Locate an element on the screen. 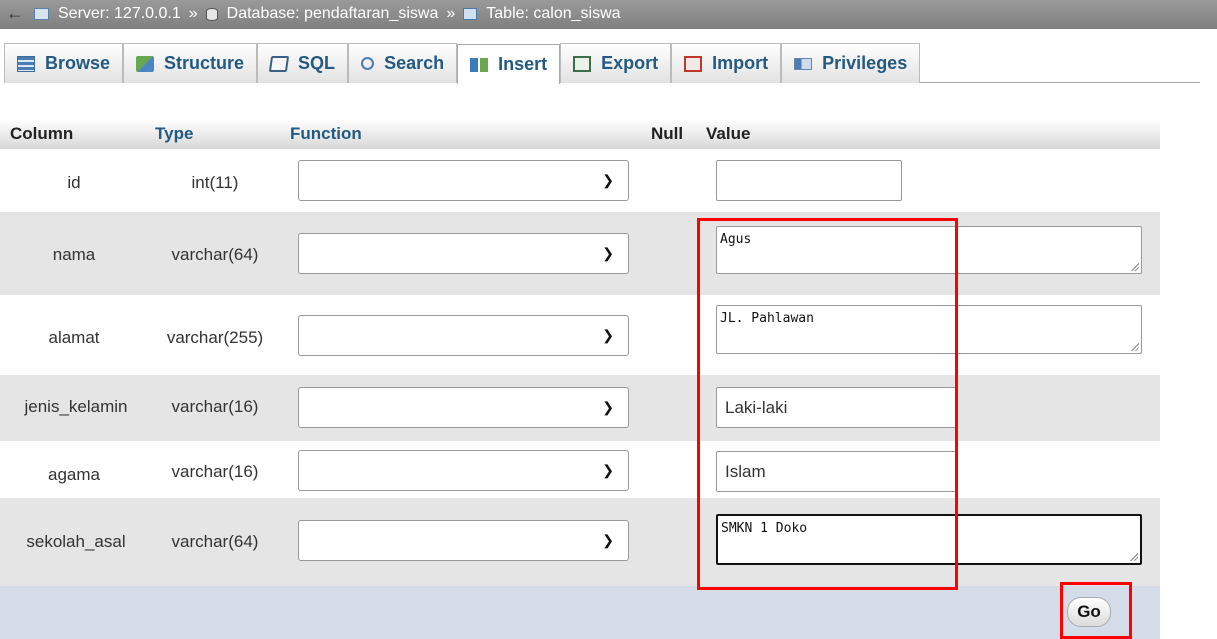  table-row: agama varchar(16) ❯ Islam is located at coordinates (580, 469).